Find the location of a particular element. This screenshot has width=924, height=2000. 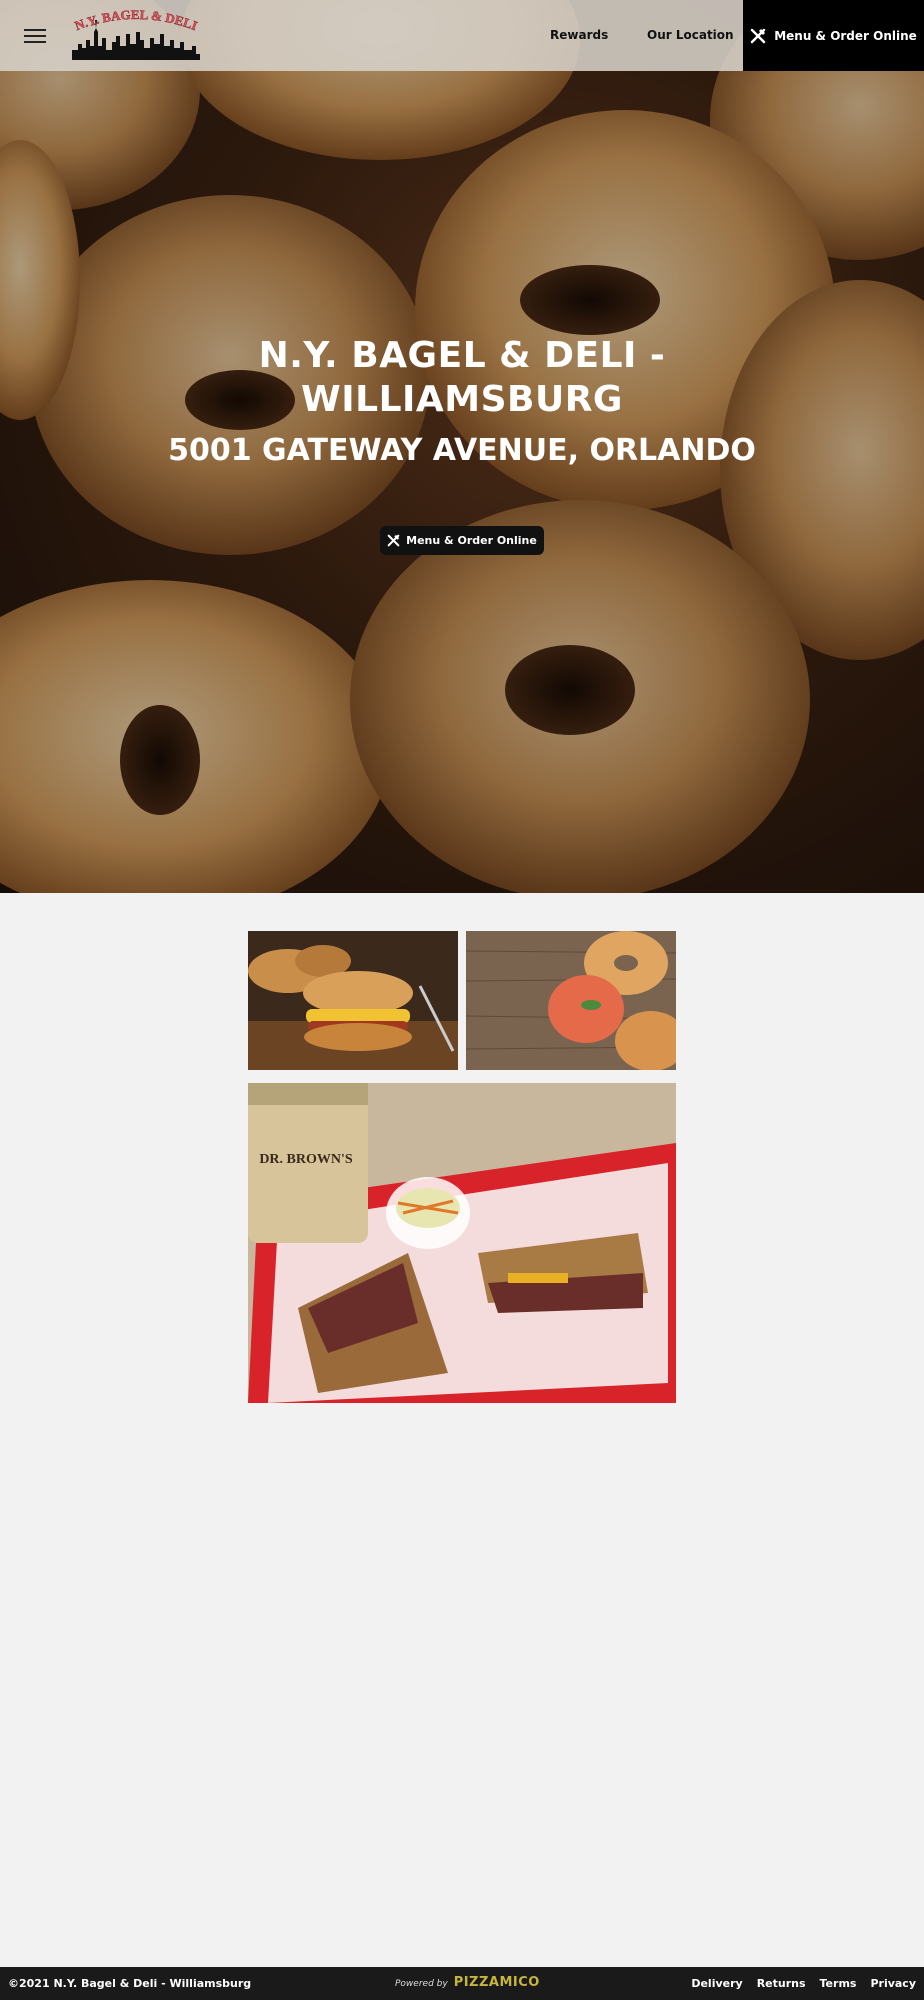

svg-text: N.Y. BAGEL & DELI is located at coordinates (136, 21).